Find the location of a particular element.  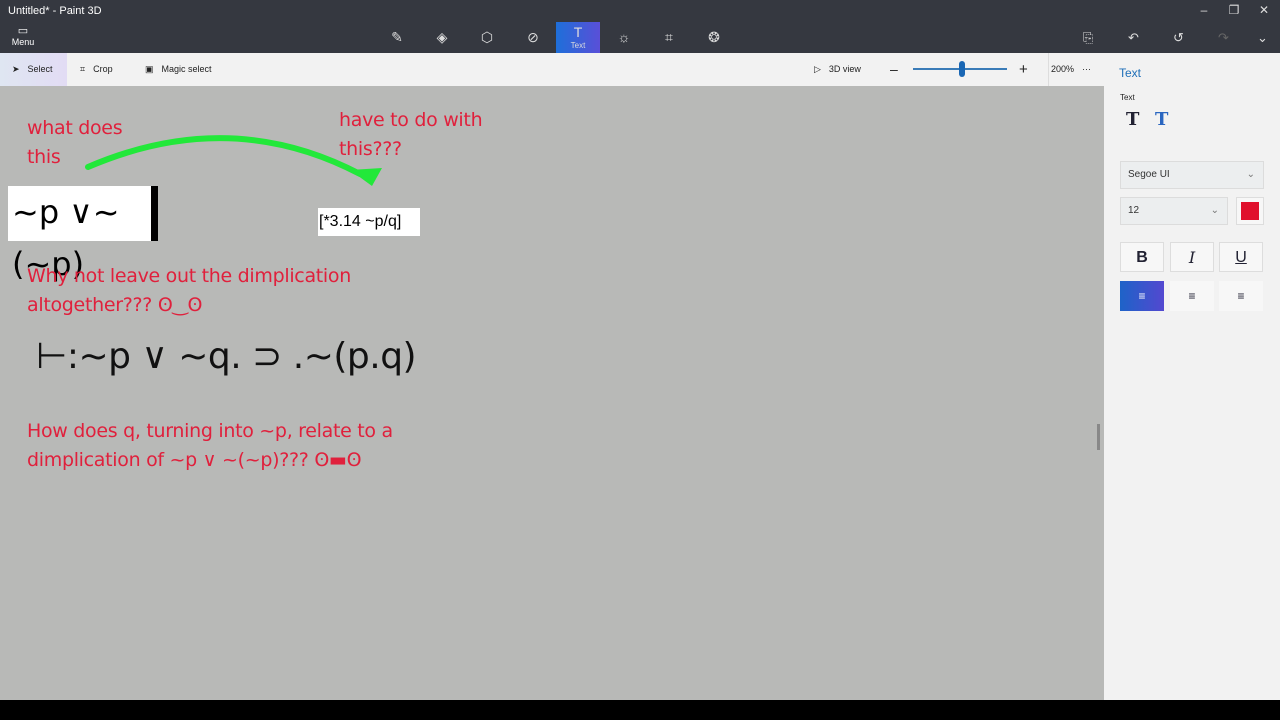

restore-button: ❐ is located at coordinates (1234, 10).